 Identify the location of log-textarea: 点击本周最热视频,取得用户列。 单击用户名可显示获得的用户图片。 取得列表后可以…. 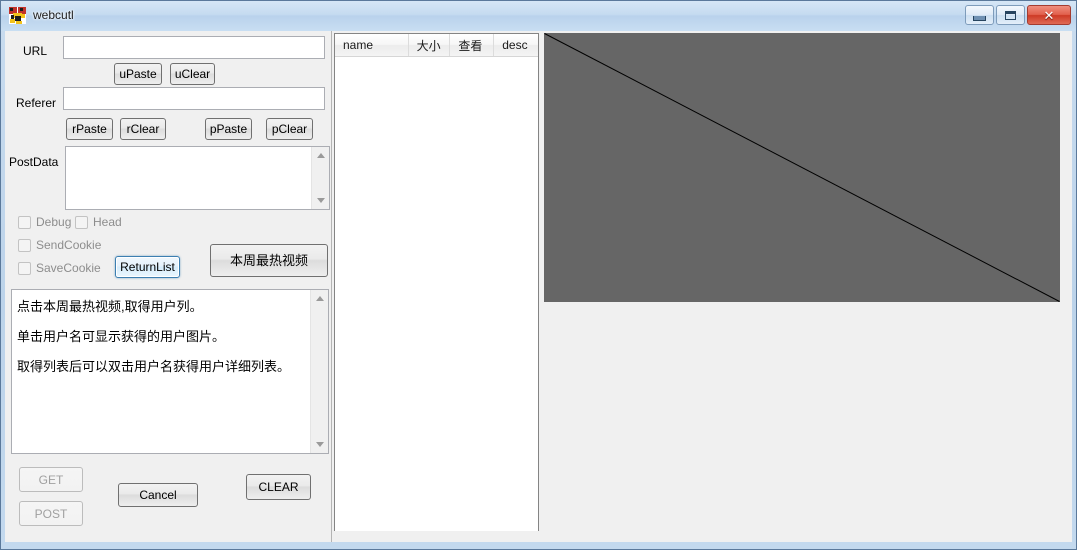
(170, 371).